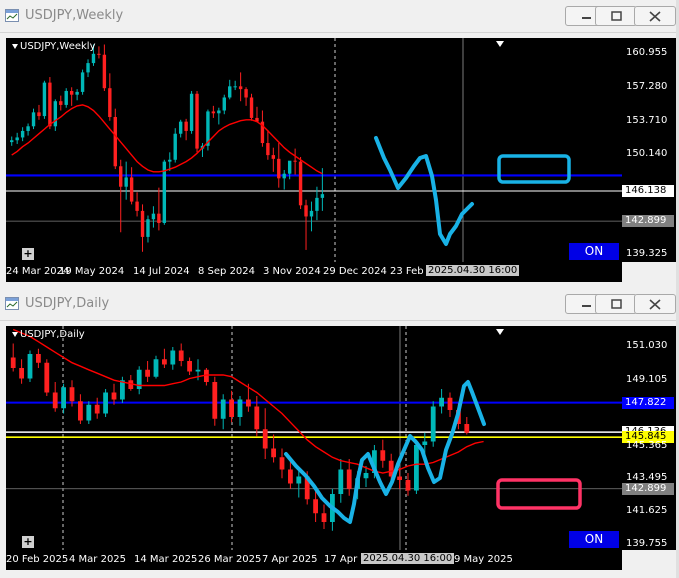  What do you see at coordinates (647, 511) in the screenshot?
I see `price-tick-label: 141.625` at bounding box center [647, 511].